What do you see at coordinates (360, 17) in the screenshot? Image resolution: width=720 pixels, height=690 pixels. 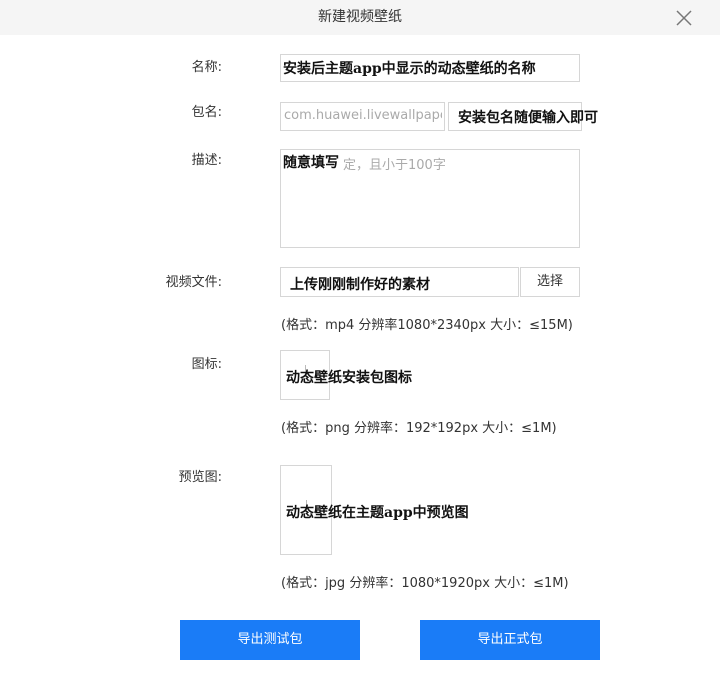 I see `dialog-title: 新建视频壁纸` at bounding box center [360, 17].